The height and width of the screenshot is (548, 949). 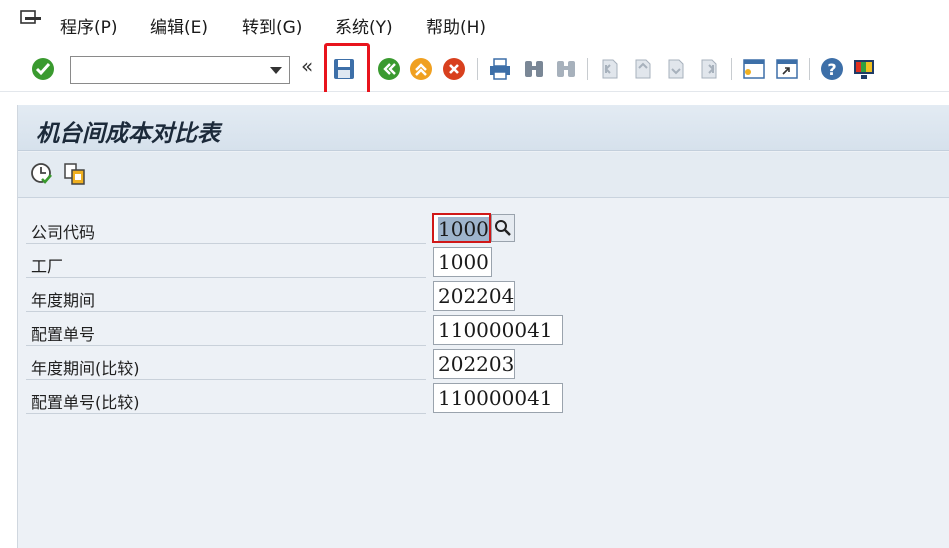 I want to click on config-number-compare-input: 110000041, so click(x=498, y=398).